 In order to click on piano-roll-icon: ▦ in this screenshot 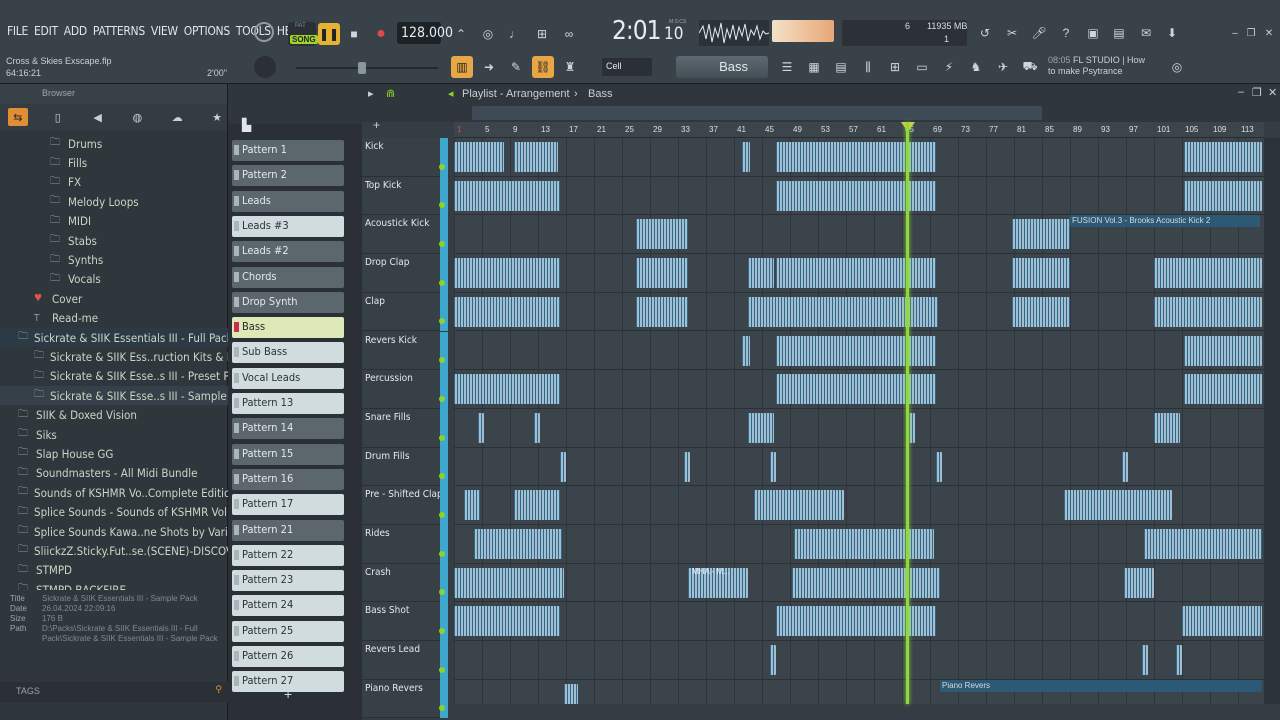, I will do `click(814, 67)`.